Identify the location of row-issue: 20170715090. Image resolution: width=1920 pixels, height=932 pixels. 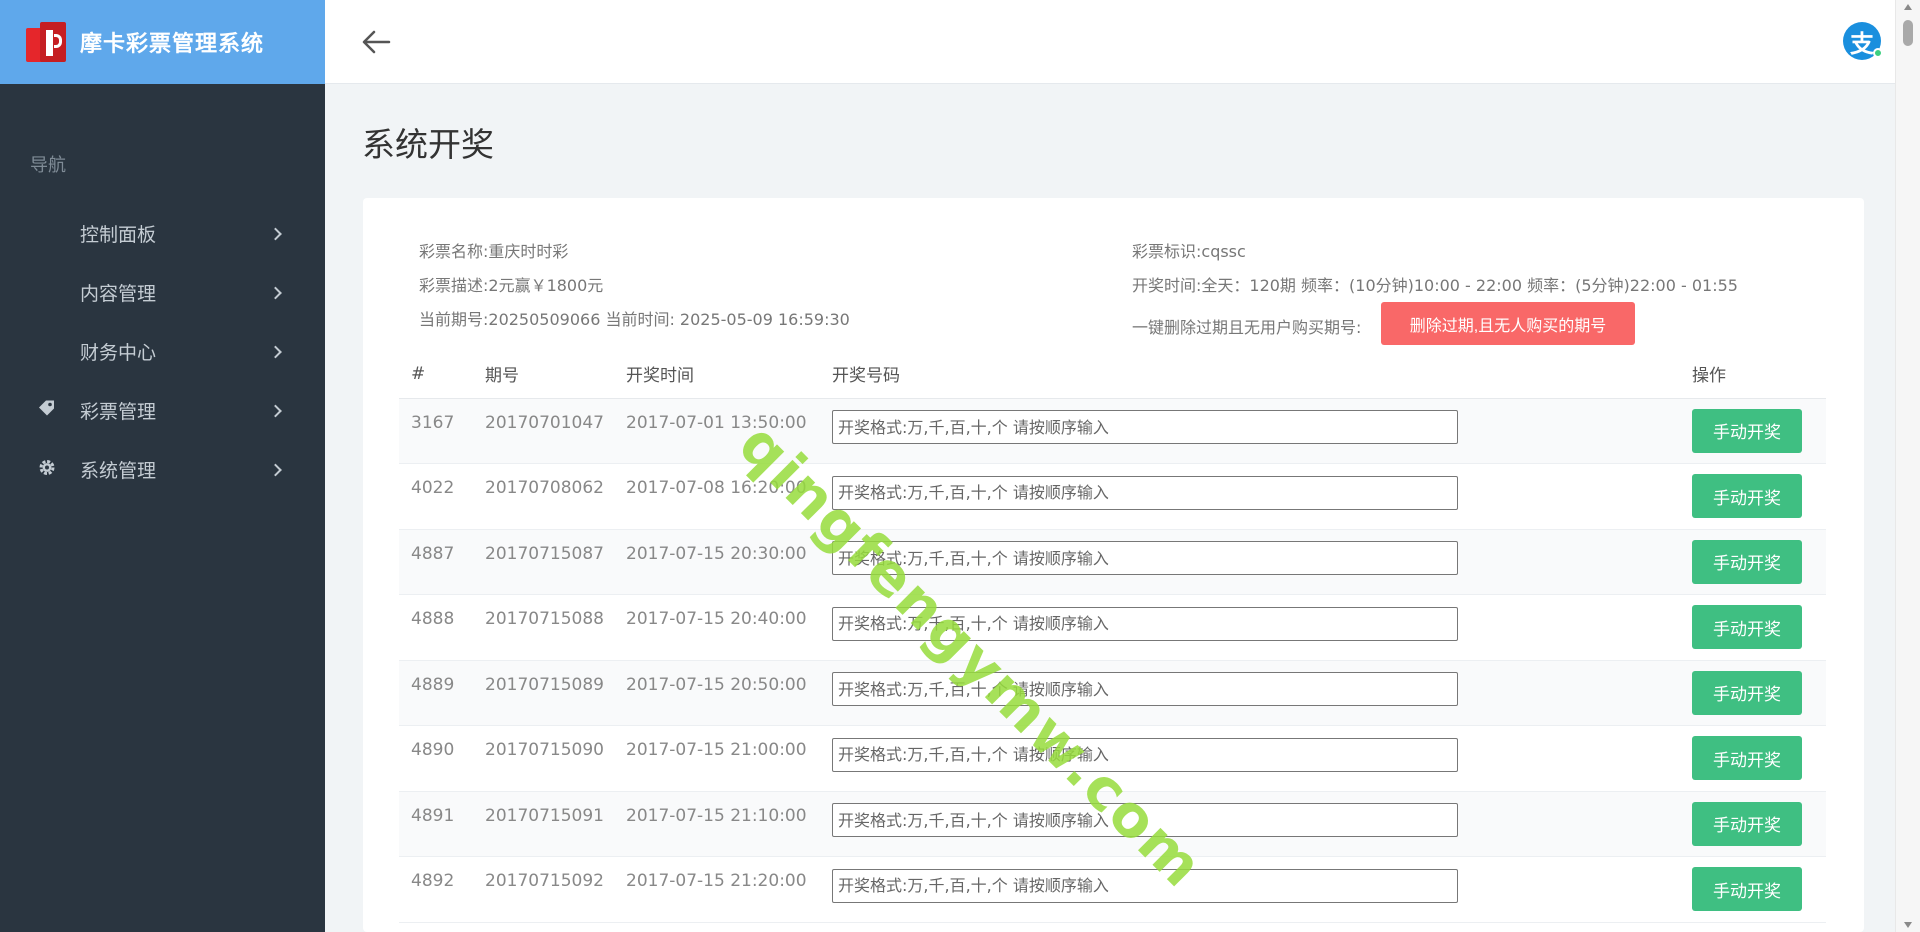
(543, 758).